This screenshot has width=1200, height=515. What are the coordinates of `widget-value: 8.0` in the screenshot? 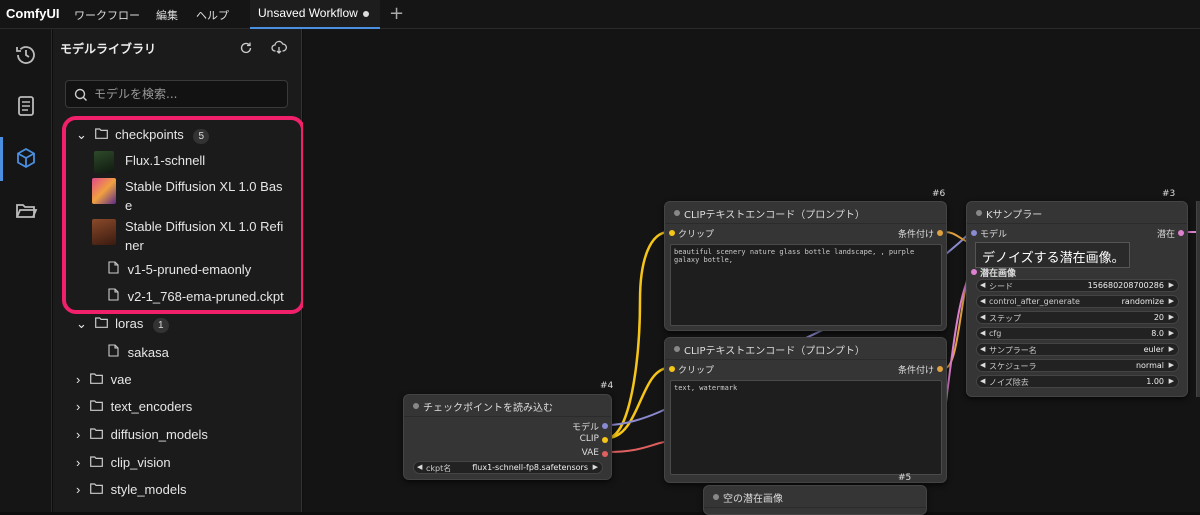 It's located at (1157, 333).